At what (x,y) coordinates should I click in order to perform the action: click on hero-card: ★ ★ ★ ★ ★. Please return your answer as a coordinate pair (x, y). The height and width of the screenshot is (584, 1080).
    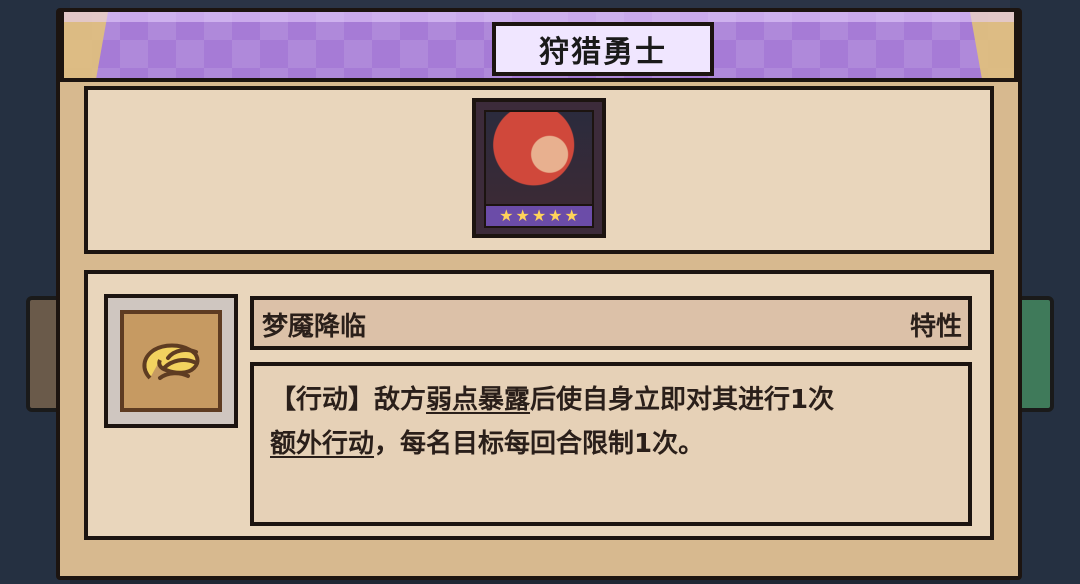
    Looking at the image, I should click on (539, 168).